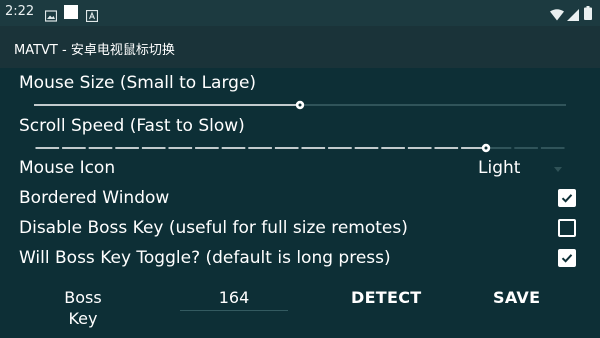 The width and height of the screenshot is (600, 338). What do you see at coordinates (20, 11) in the screenshot?
I see `status-time: 2:22` at bounding box center [20, 11].